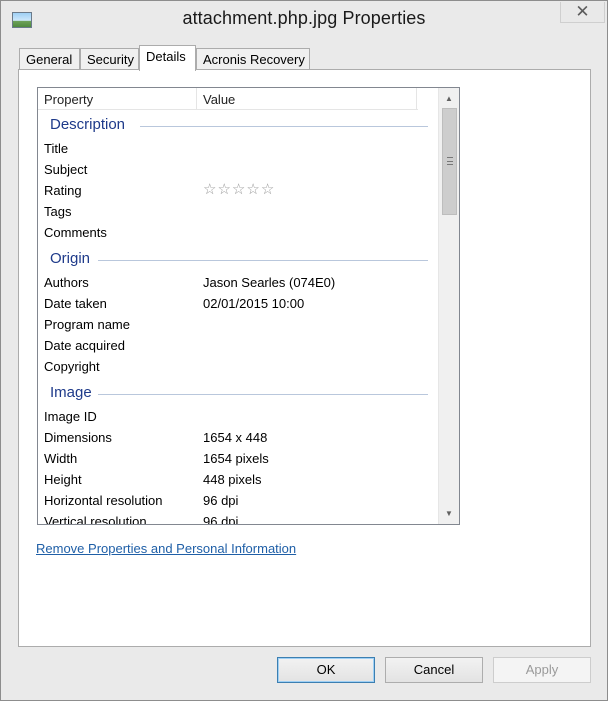  I want to click on property-name: Comments, so click(75, 232).